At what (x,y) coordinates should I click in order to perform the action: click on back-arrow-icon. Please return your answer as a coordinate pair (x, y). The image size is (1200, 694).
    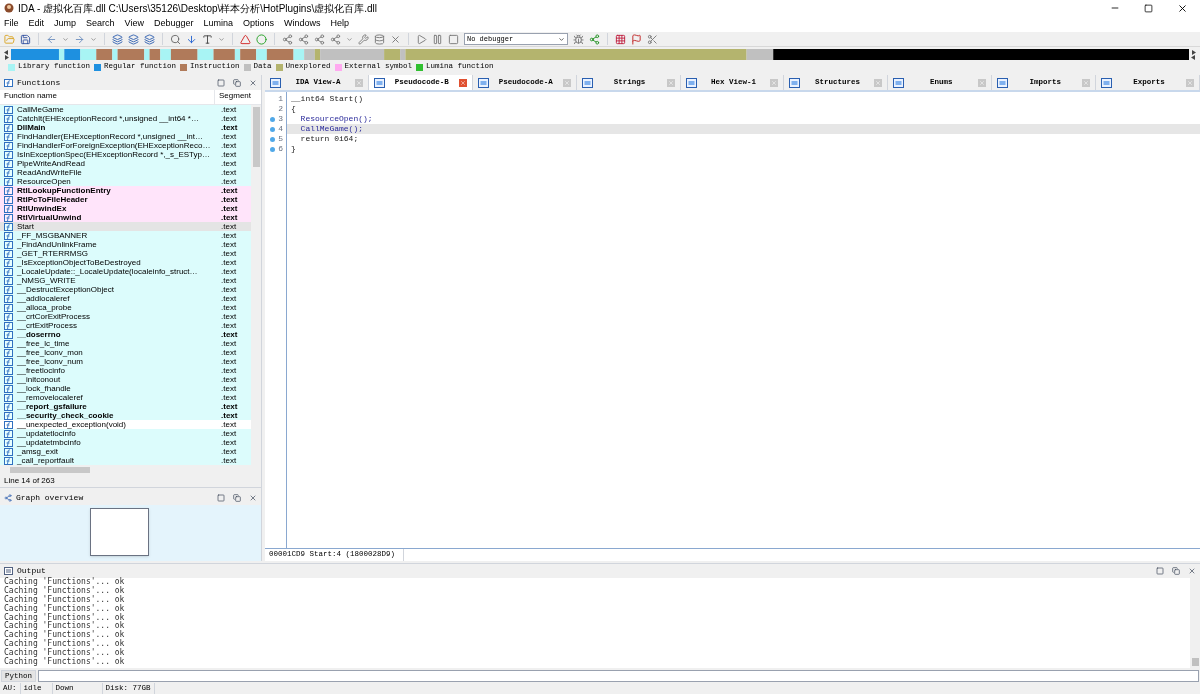
    Looking at the image, I should click on (51, 39).